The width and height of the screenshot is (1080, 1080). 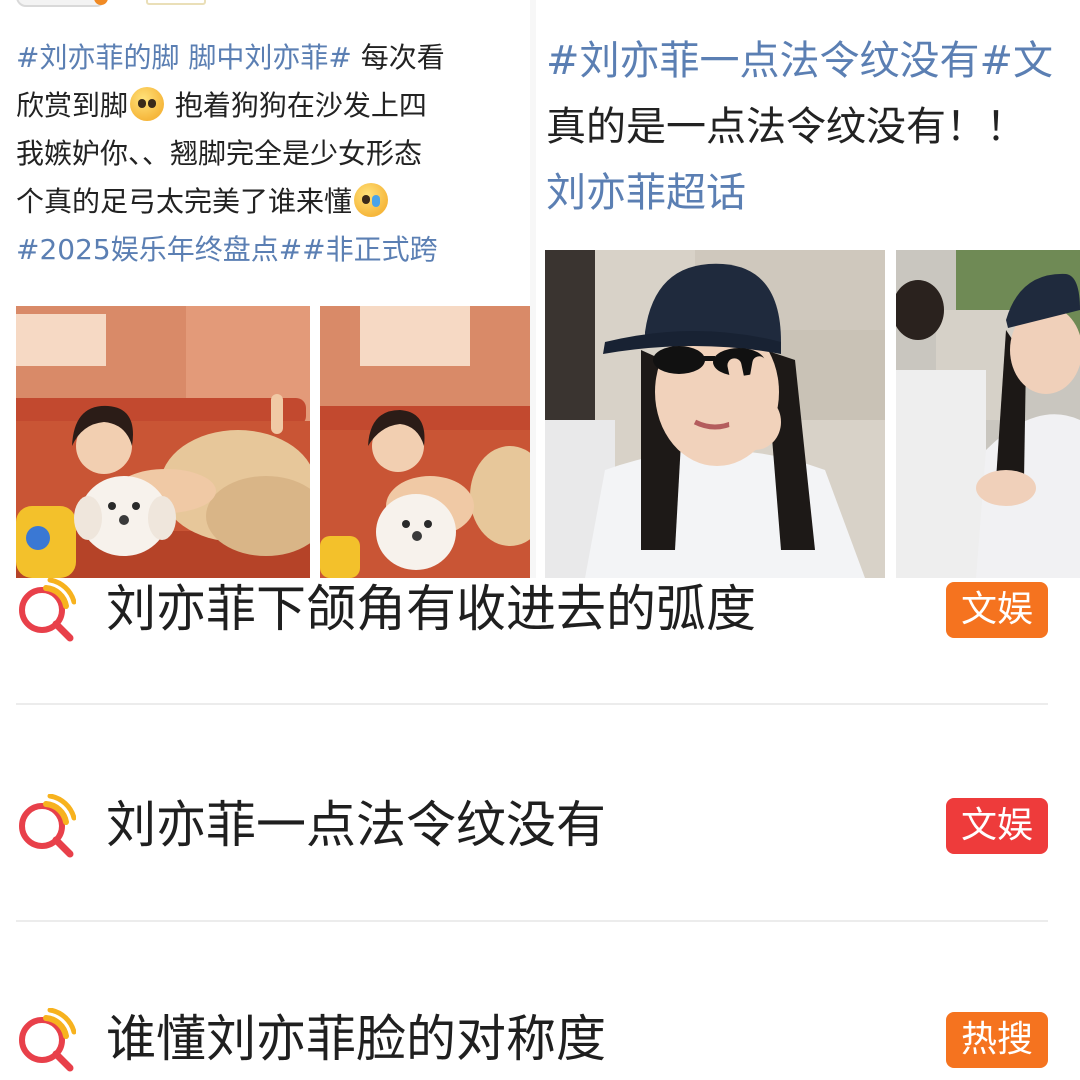 I want to click on hot-search-term: 刘亦菲一点法令纹没有, so click(x=356, y=825).